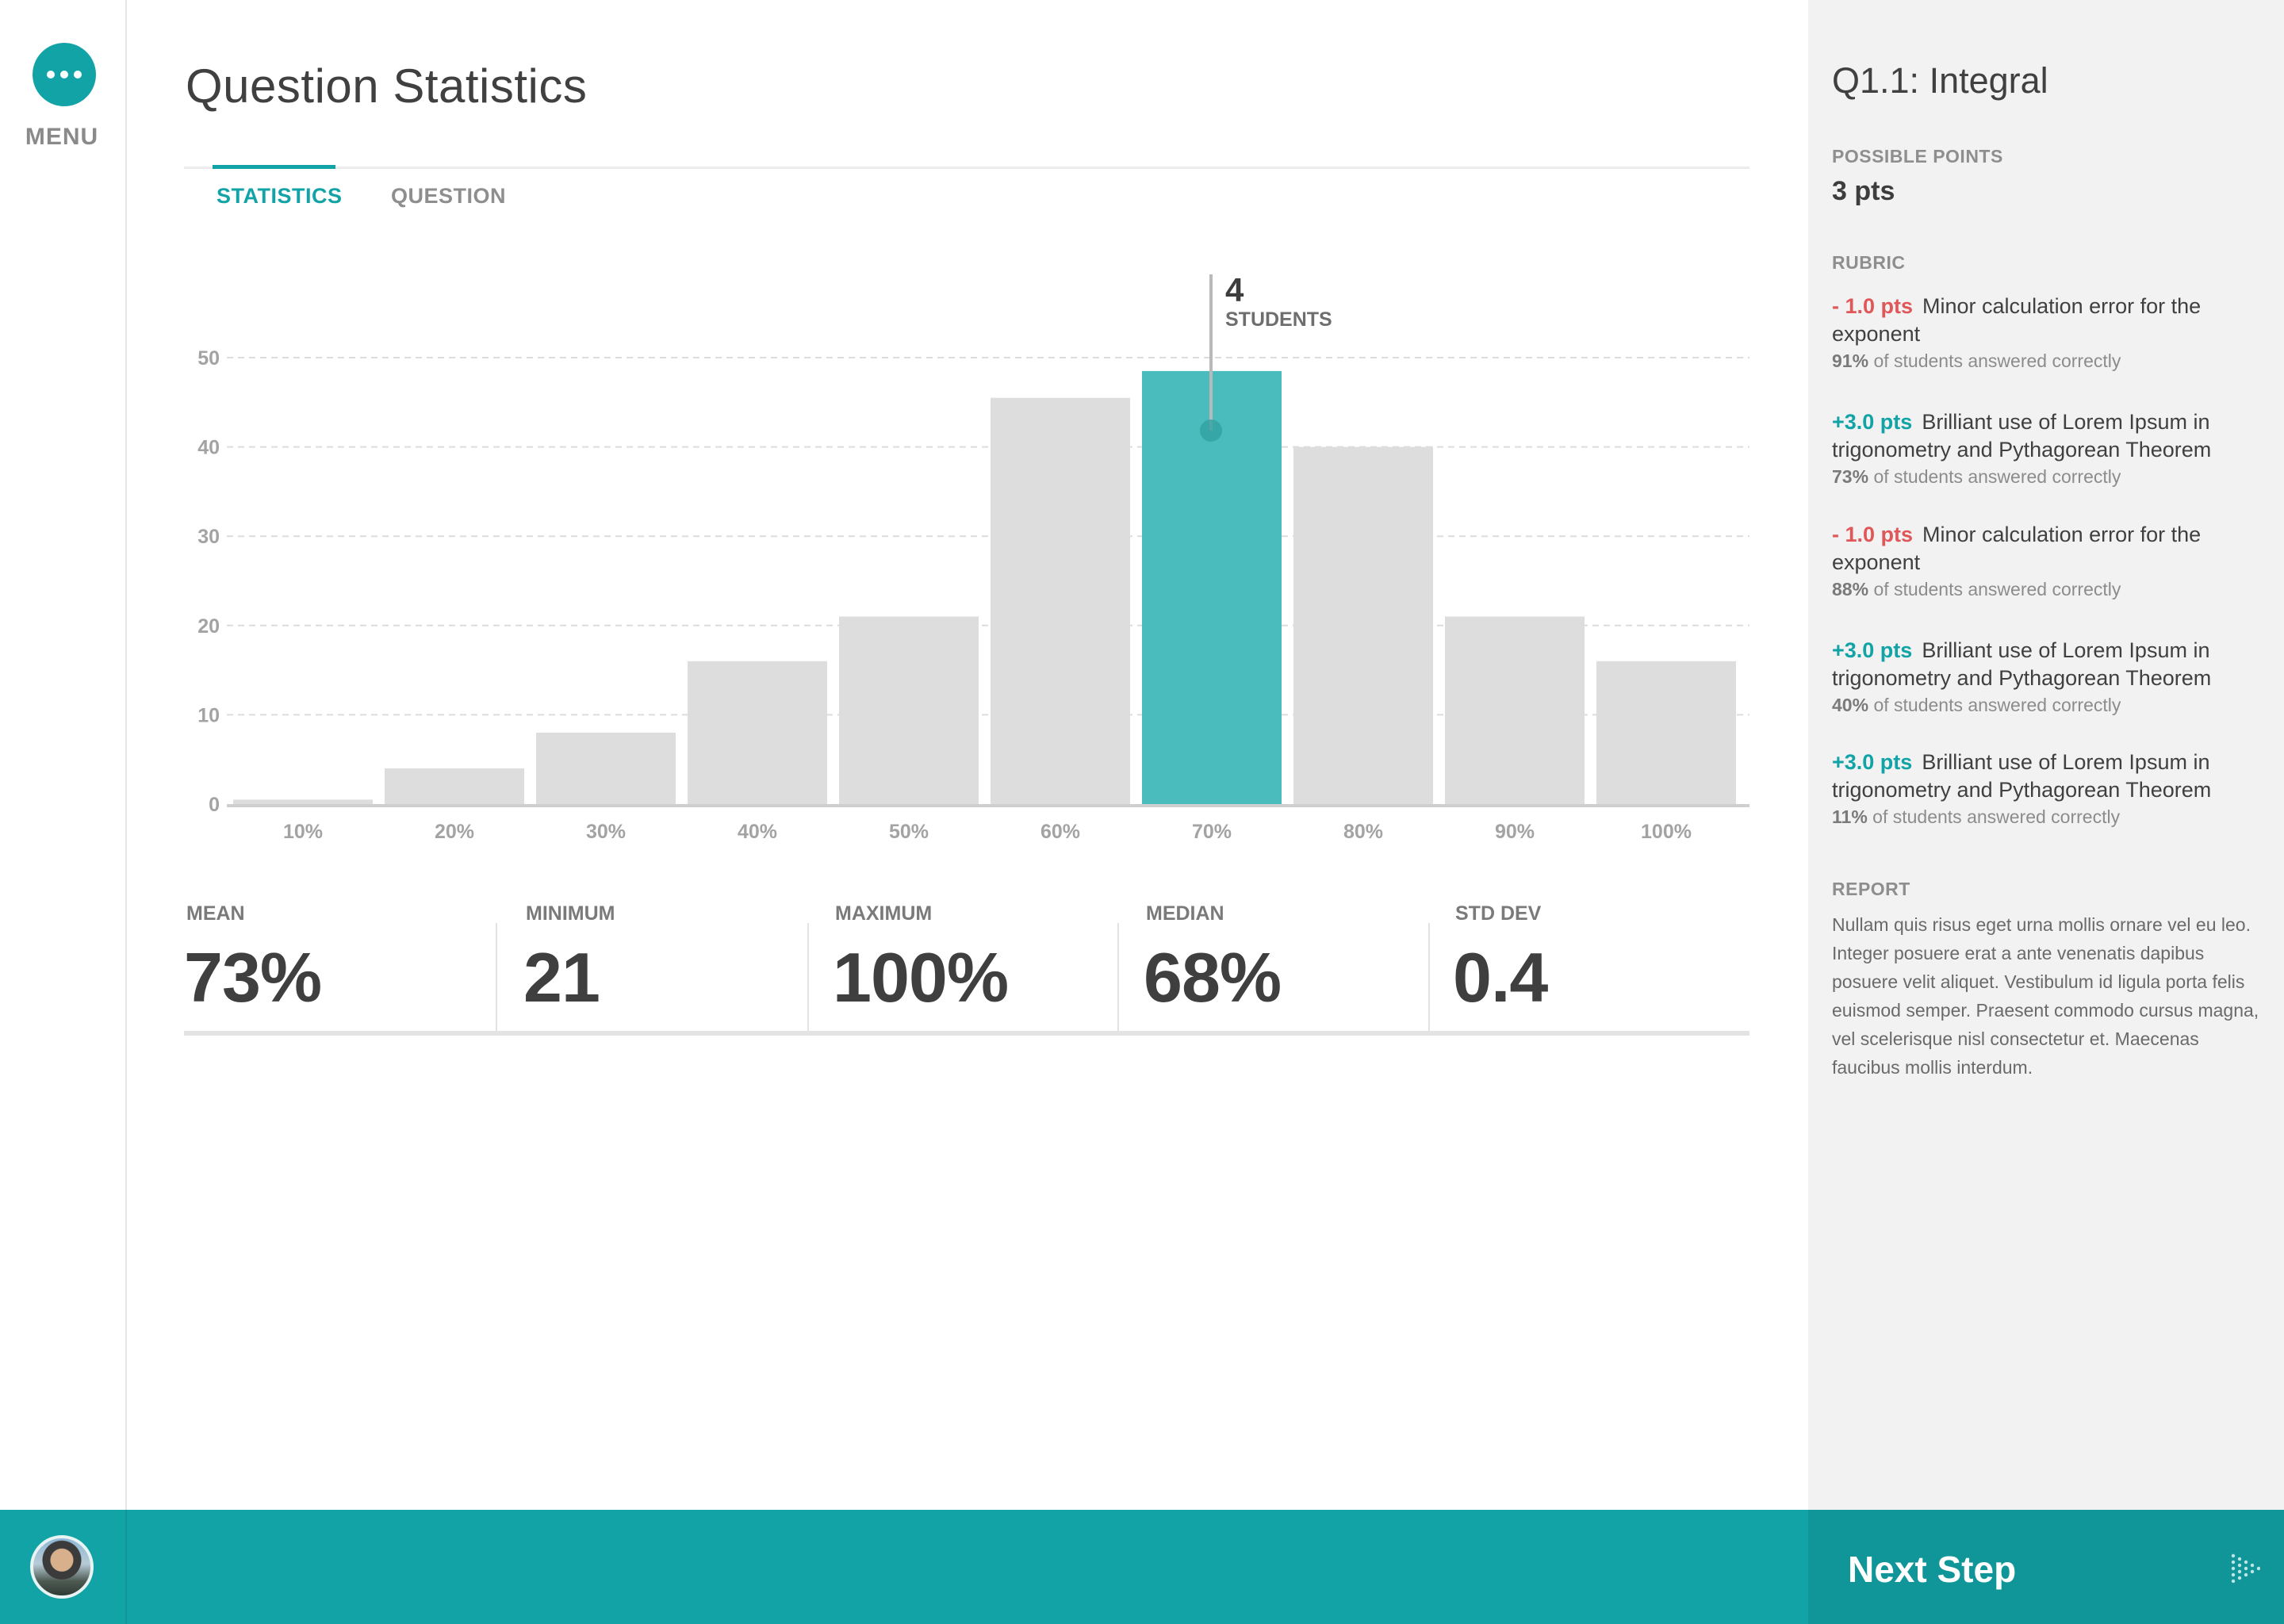  What do you see at coordinates (606, 768) in the screenshot?
I see `bar-30%` at bounding box center [606, 768].